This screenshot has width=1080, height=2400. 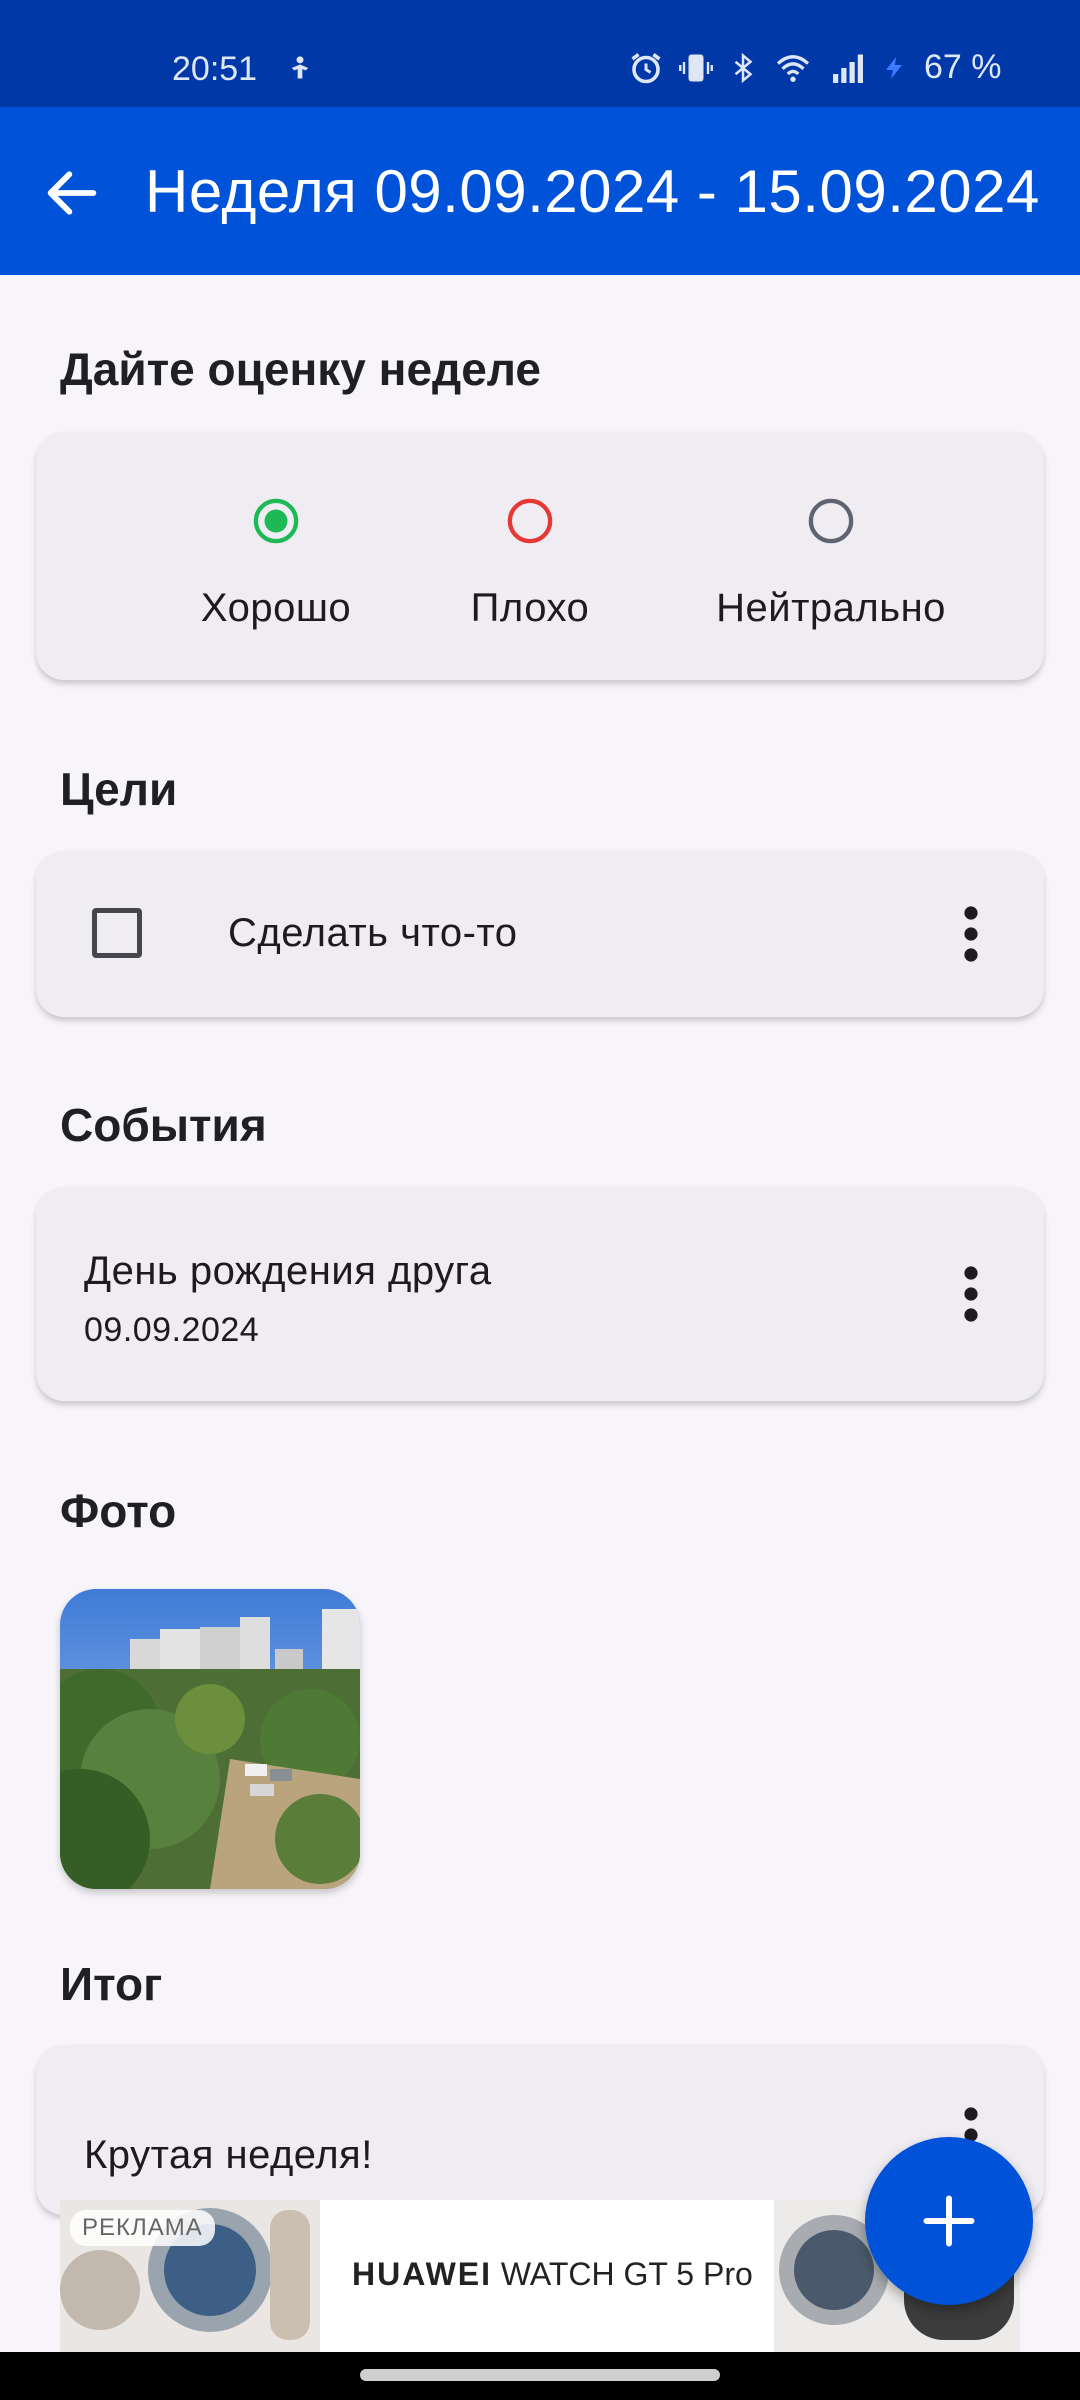 What do you see at coordinates (815, 67) in the screenshot?
I see `status-icons: 67 %` at bounding box center [815, 67].